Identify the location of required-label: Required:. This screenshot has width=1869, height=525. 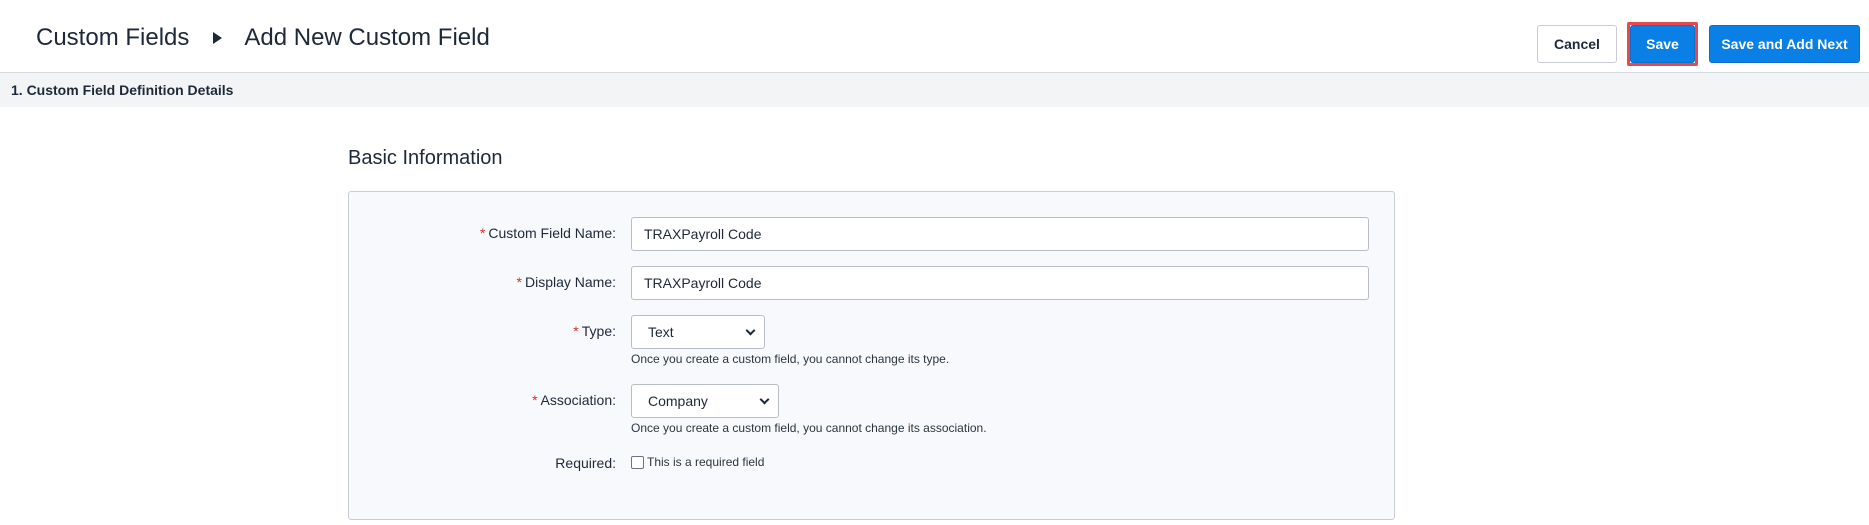
(585, 463).